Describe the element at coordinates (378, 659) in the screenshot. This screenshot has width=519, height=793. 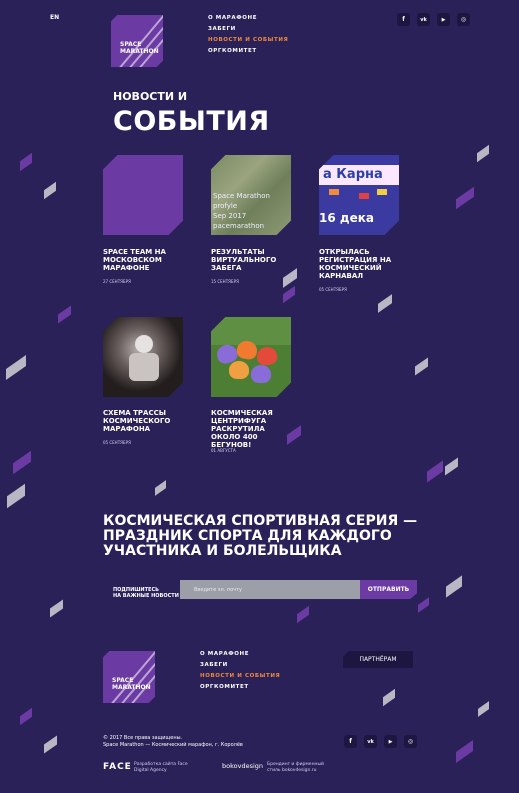
I see `partners-button: ПАРТНЁРАМ` at that location.